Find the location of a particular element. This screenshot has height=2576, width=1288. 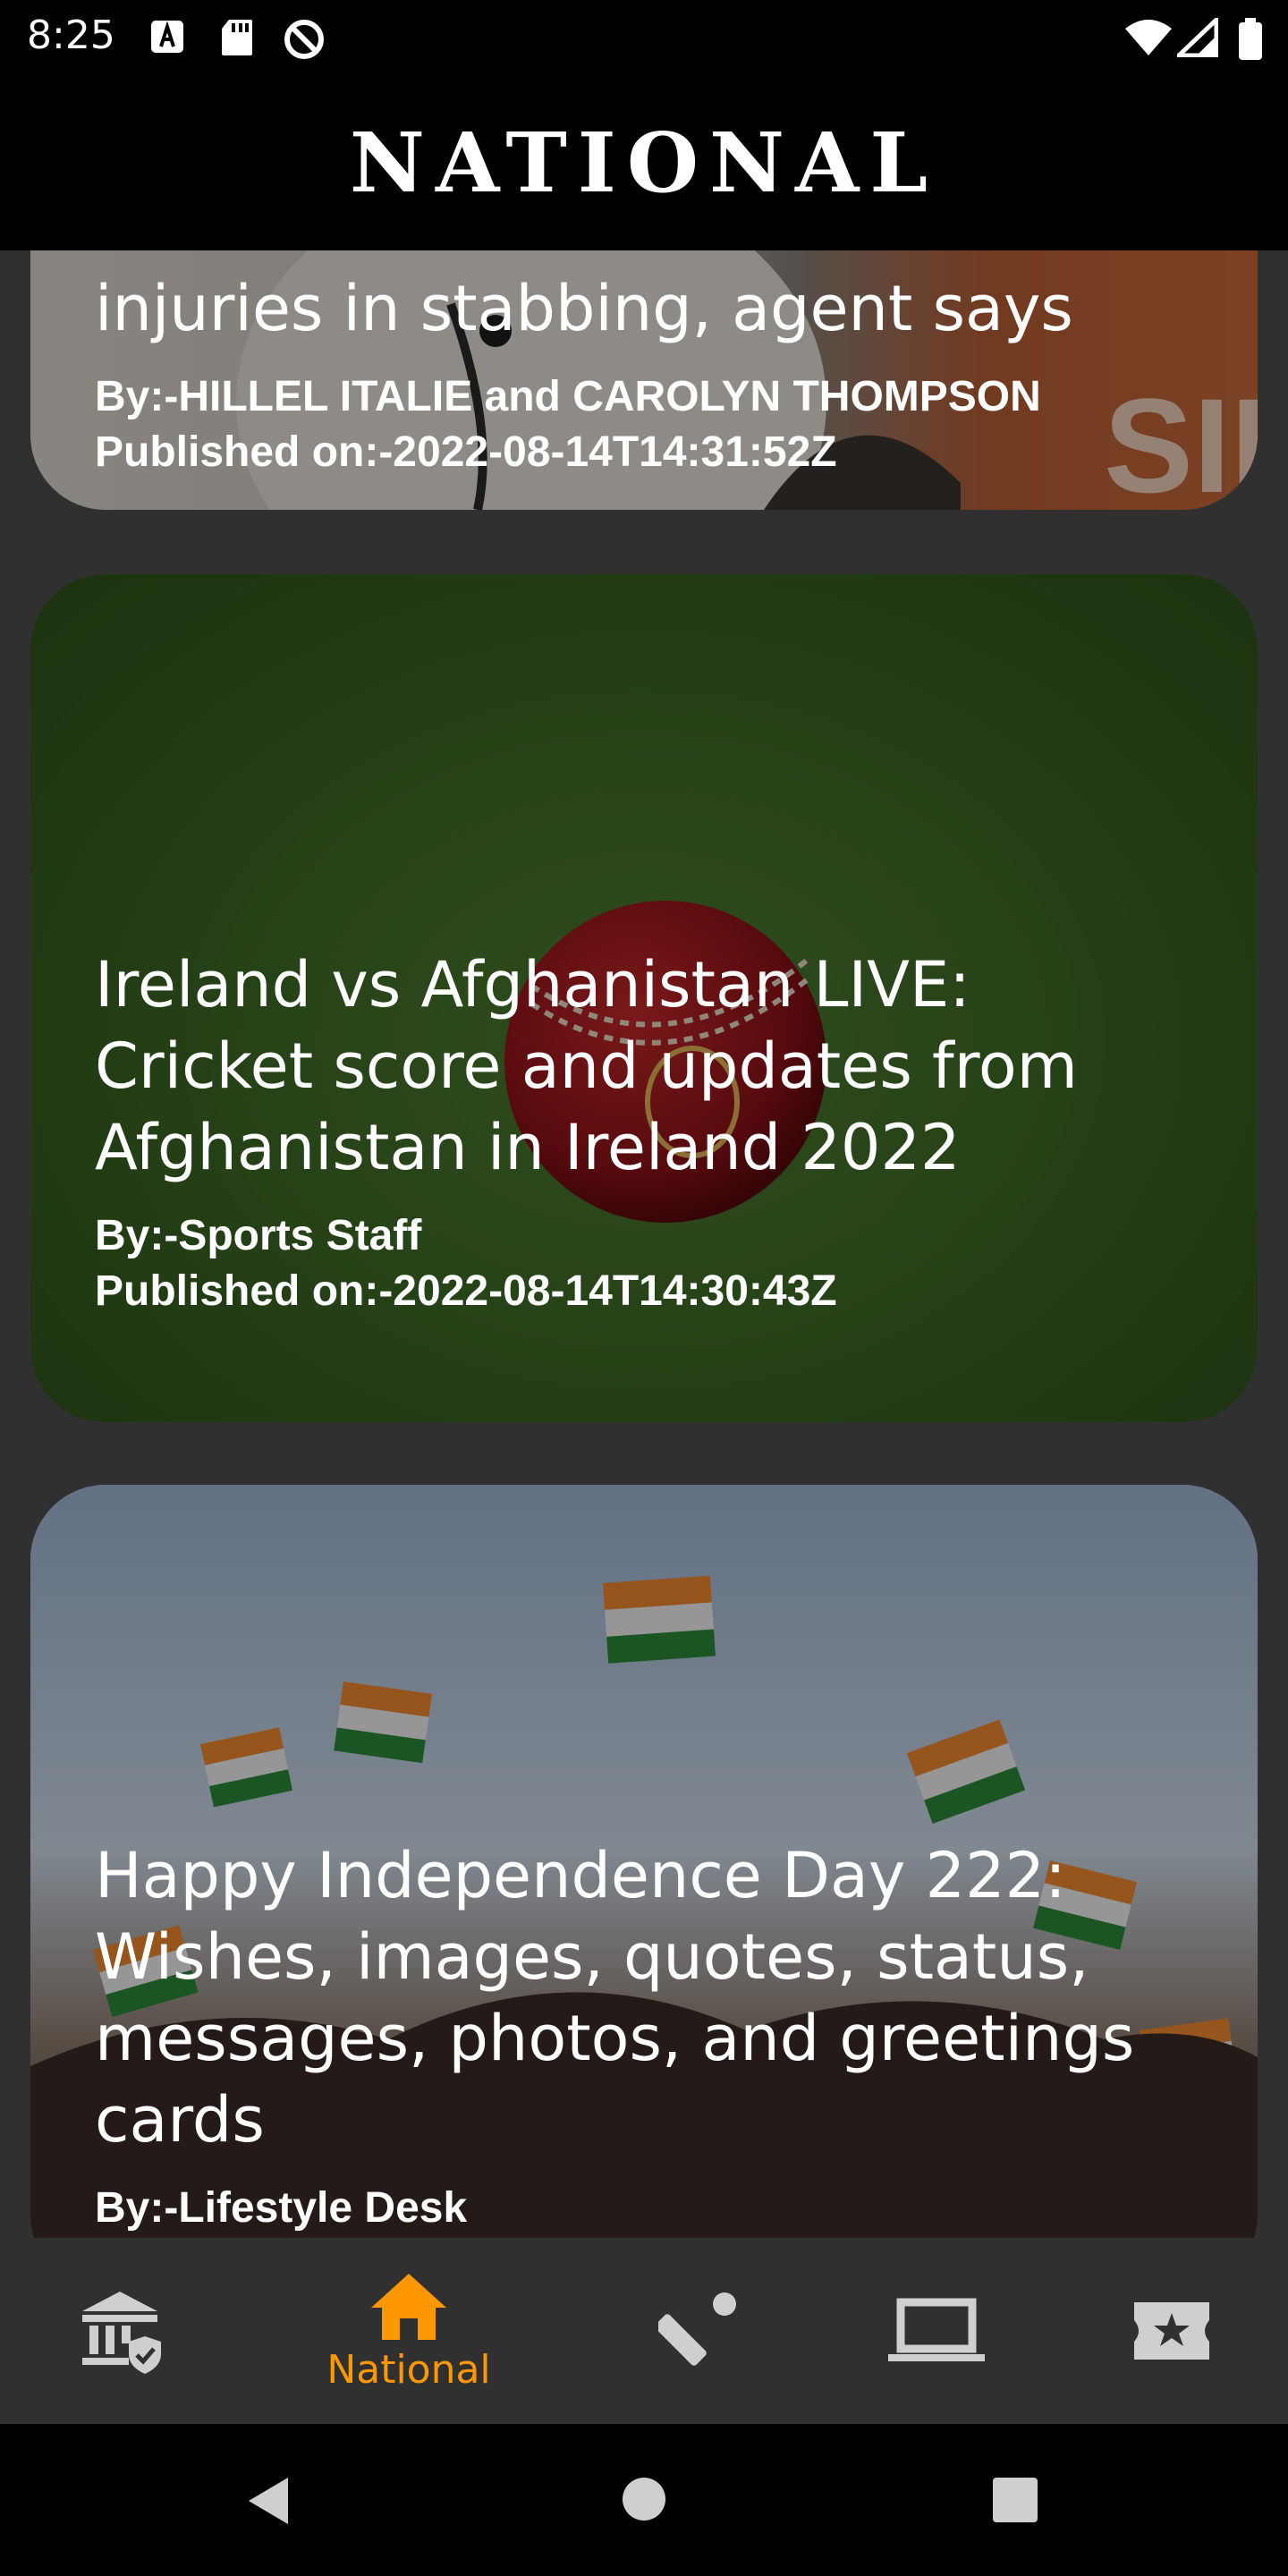

status-bar: 8:25 is located at coordinates (644, 37).